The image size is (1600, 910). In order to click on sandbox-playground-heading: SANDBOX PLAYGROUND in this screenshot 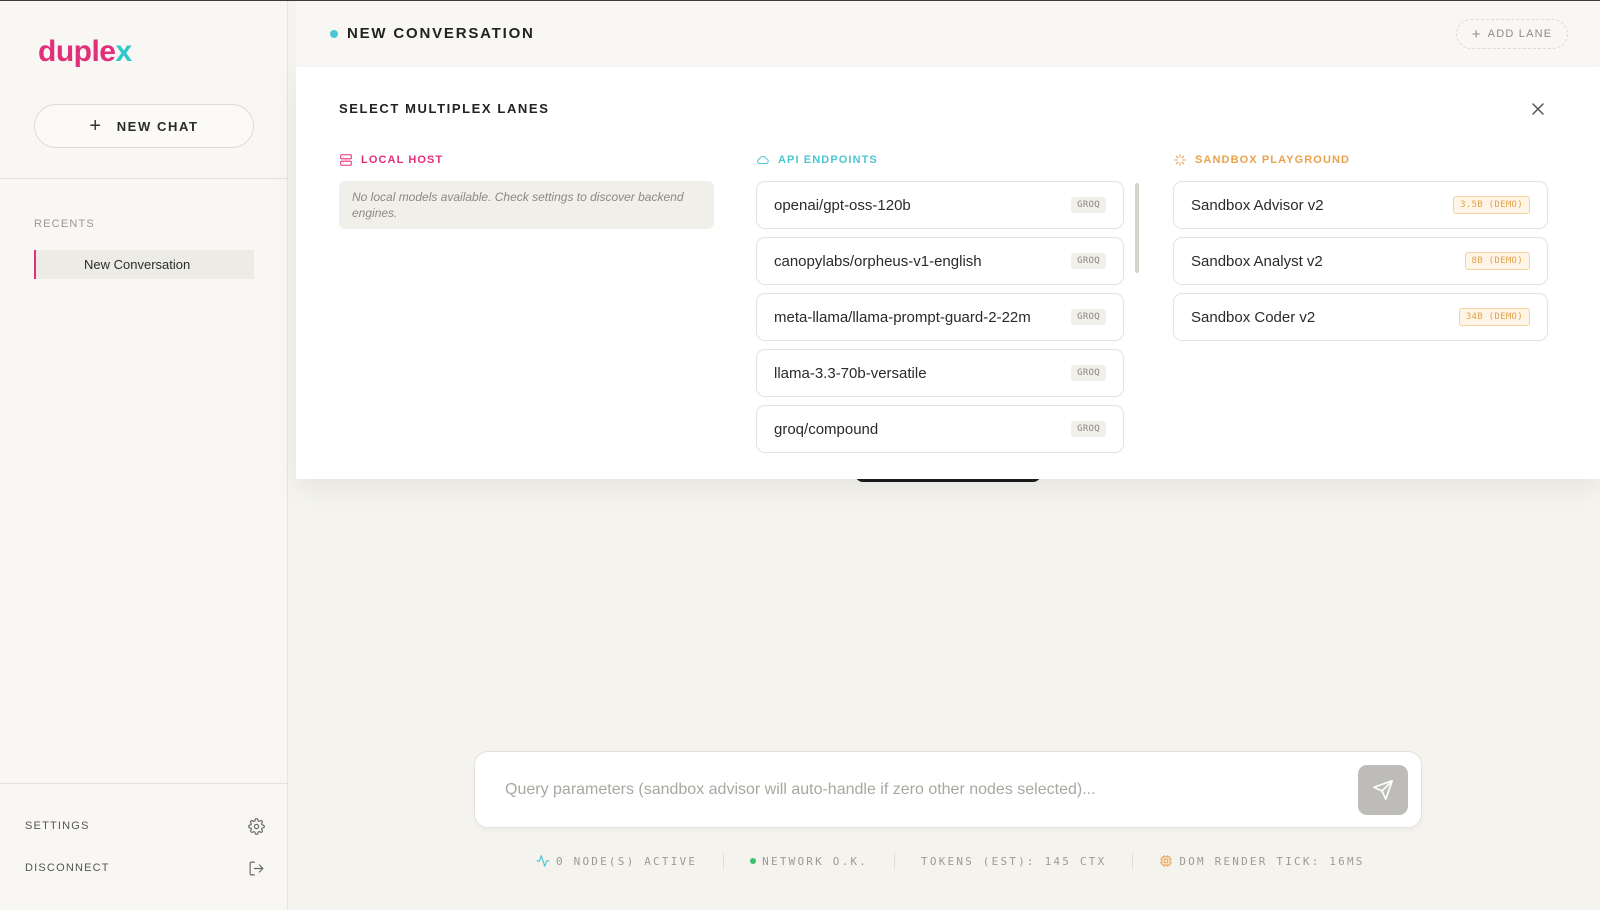, I will do `click(1360, 160)`.